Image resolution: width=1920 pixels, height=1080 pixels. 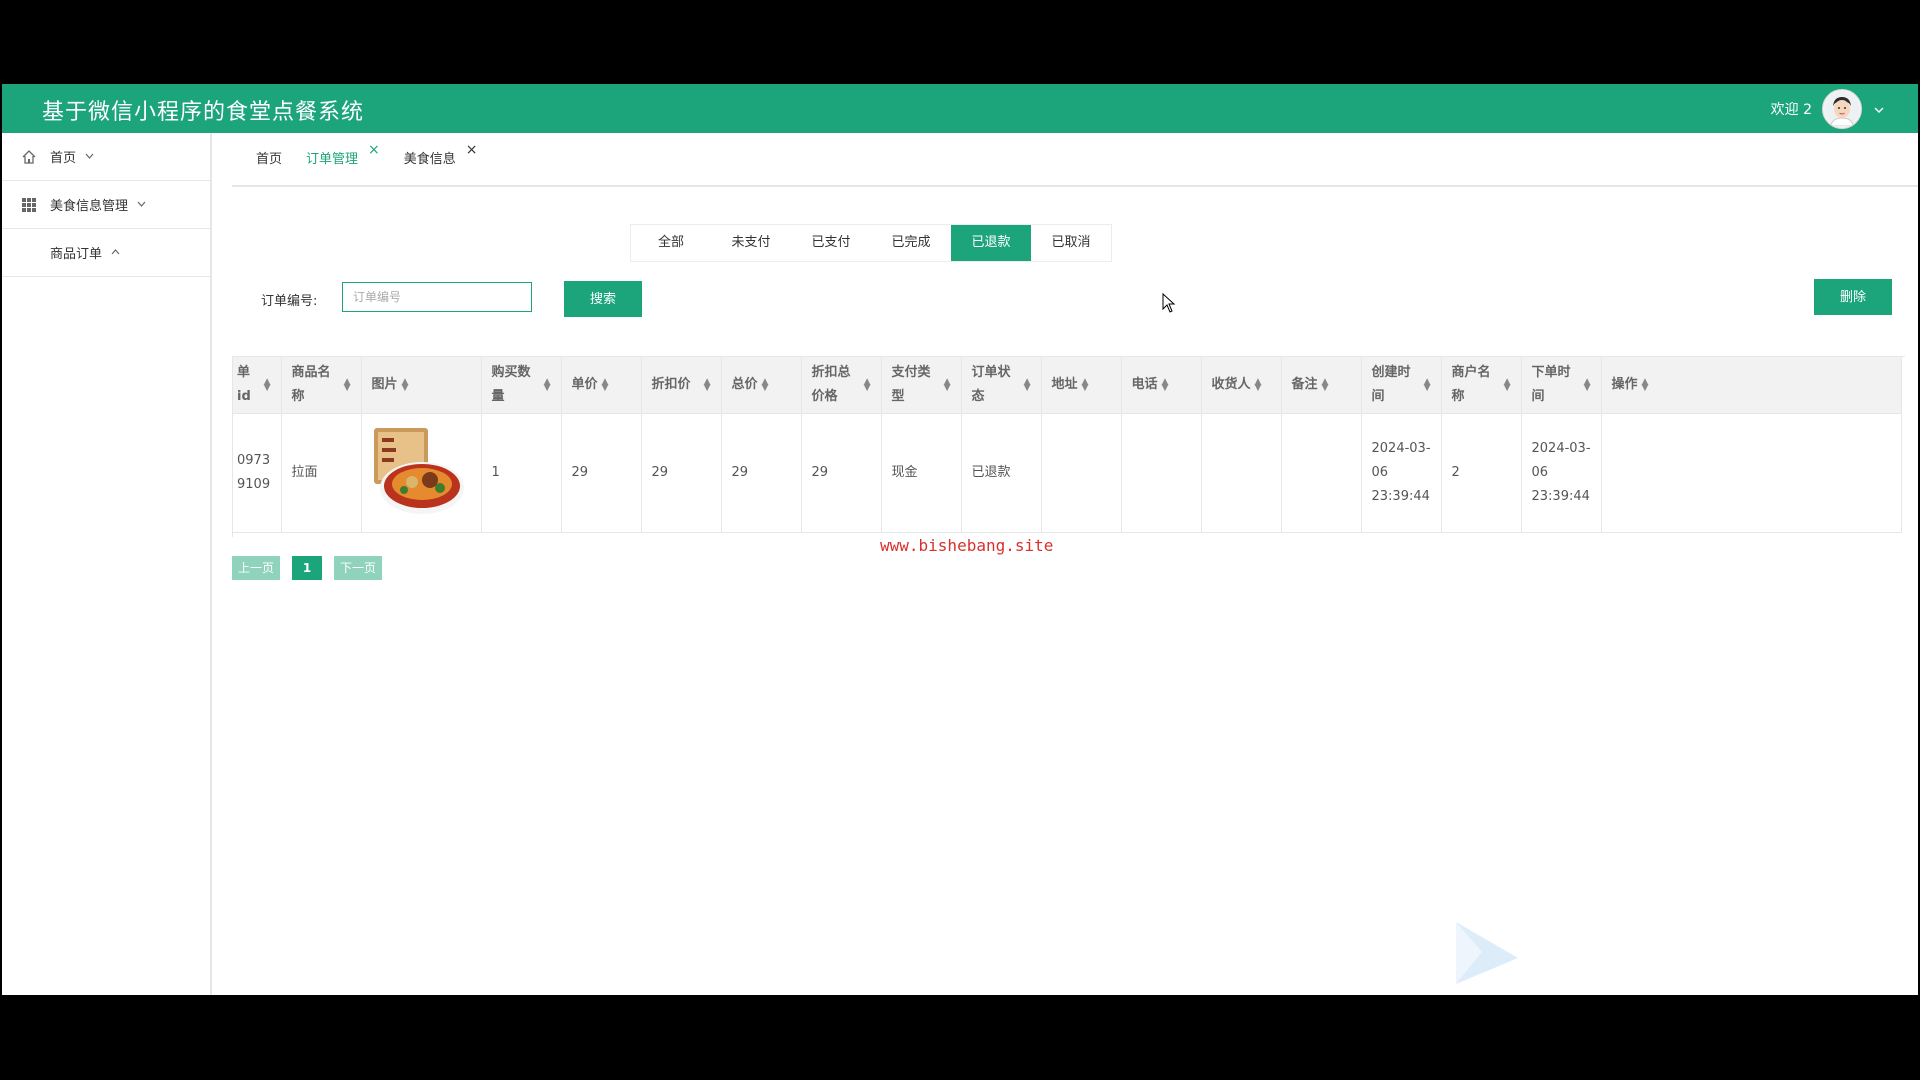 I want to click on home-icon, so click(x=29, y=157).